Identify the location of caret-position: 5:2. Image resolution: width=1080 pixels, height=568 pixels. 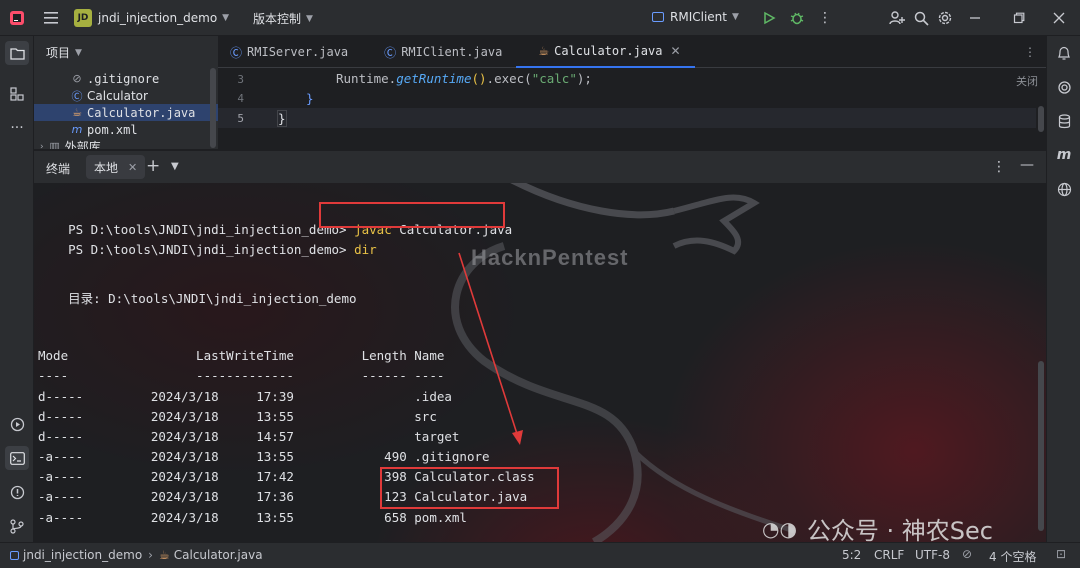
(851, 555).